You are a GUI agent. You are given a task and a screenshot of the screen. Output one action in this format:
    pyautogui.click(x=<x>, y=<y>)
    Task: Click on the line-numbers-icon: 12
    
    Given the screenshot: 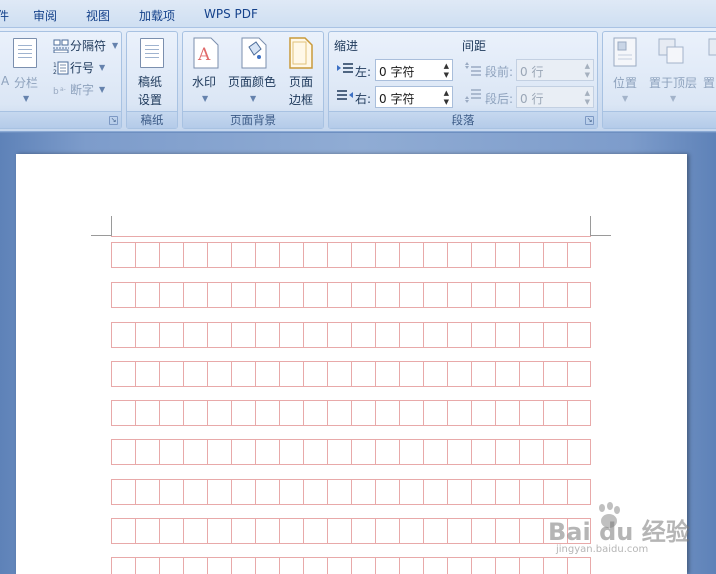 What is the action you would take?
    pyautogui.click(x=61, y=68)
    